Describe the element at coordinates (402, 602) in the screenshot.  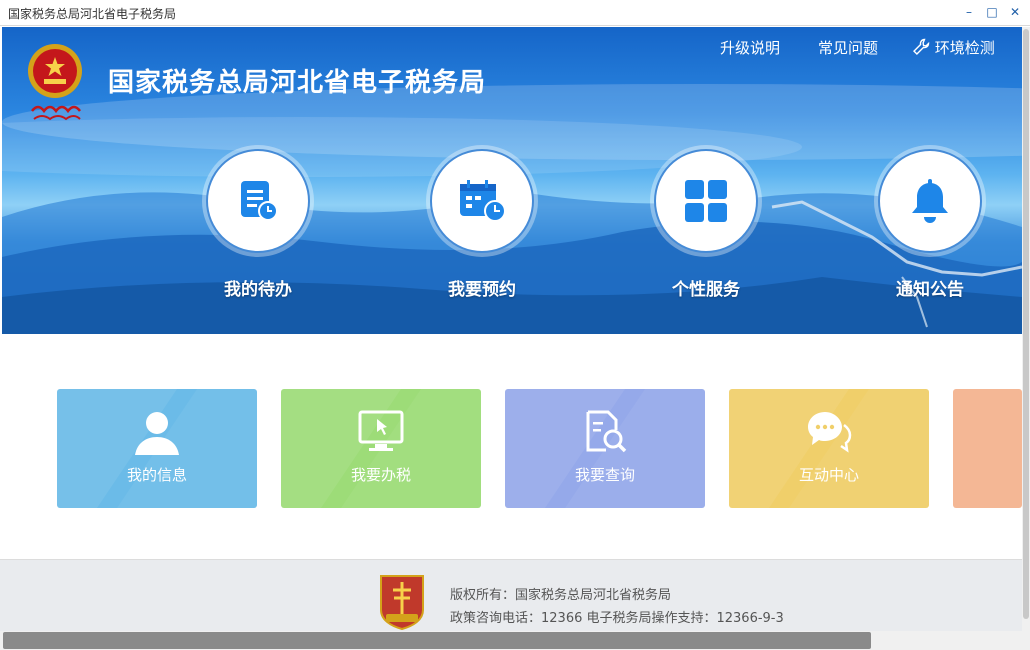
I see `party-government-badge-icon` at that location.